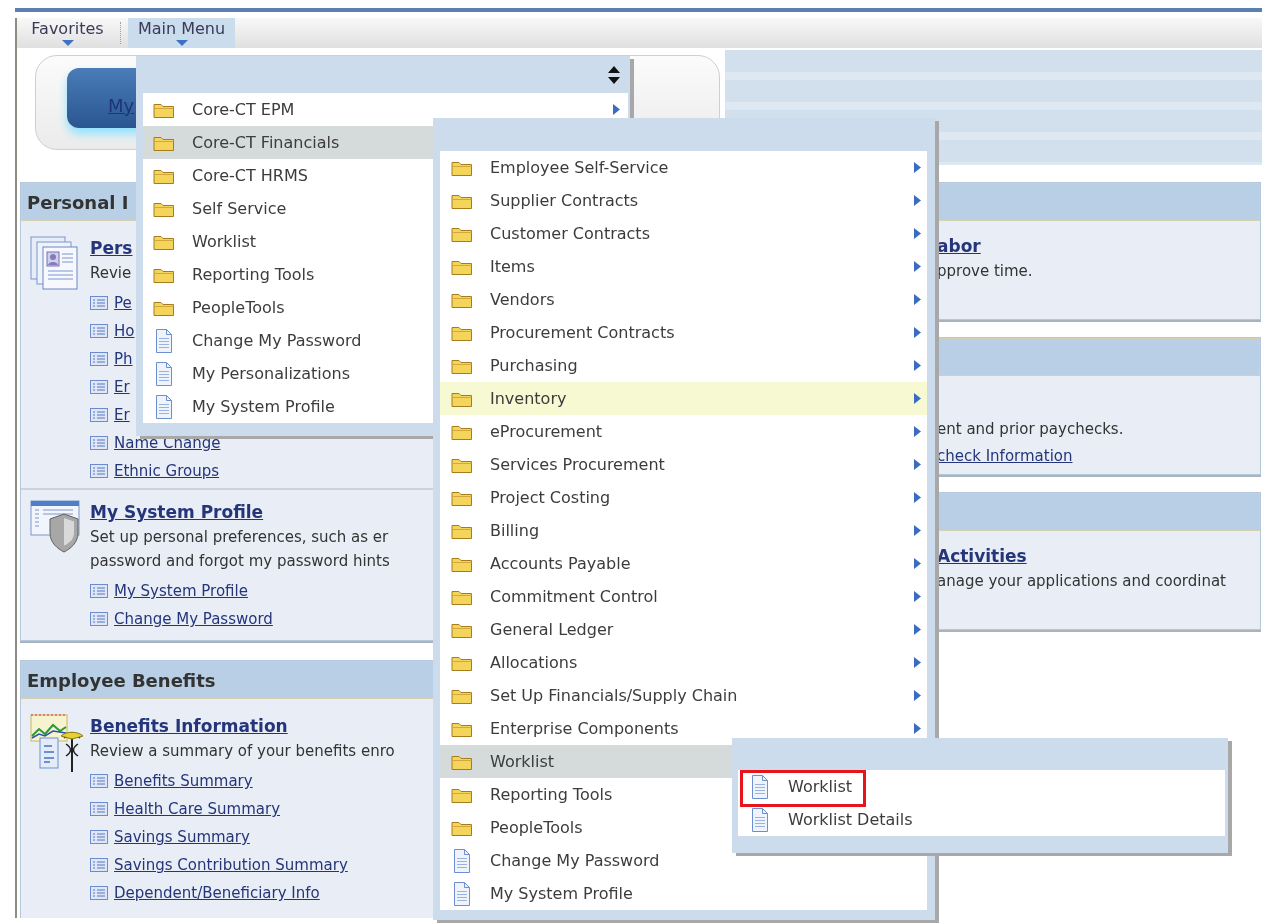 This screenshot has width=1262, height=924. What do you see at coordinates (1005, 456) in the screenshot?
I see `link: check Information` at bounding box center [1005, 456].